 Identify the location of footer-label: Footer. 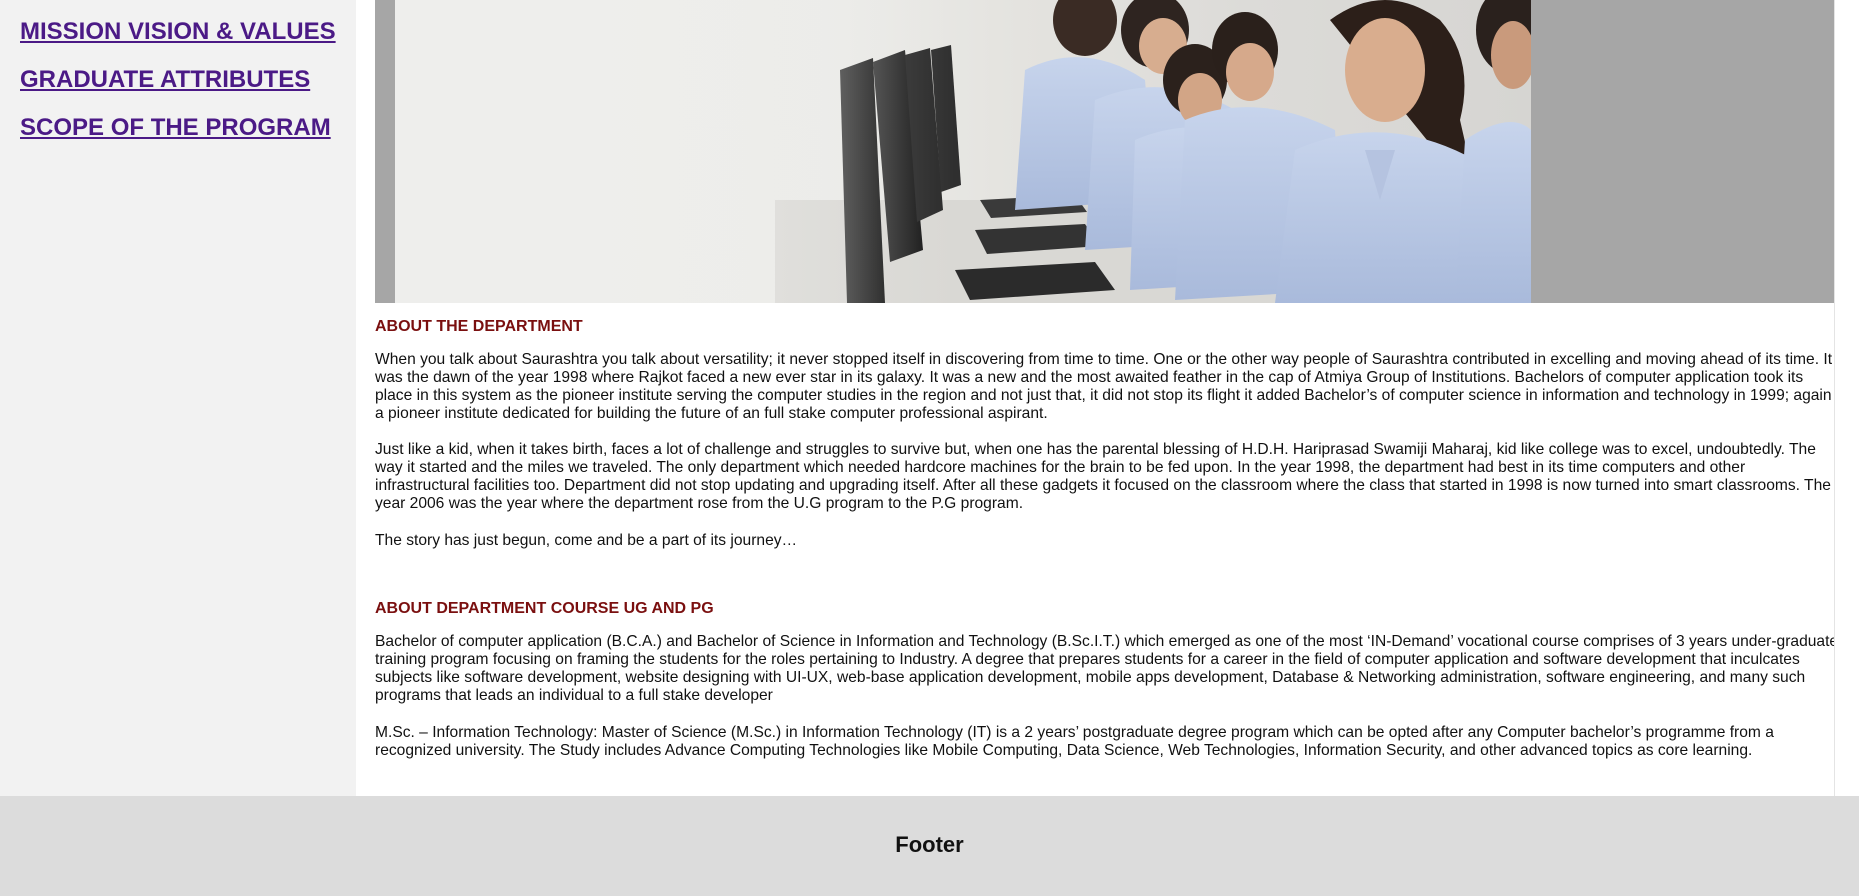
(929, 844).